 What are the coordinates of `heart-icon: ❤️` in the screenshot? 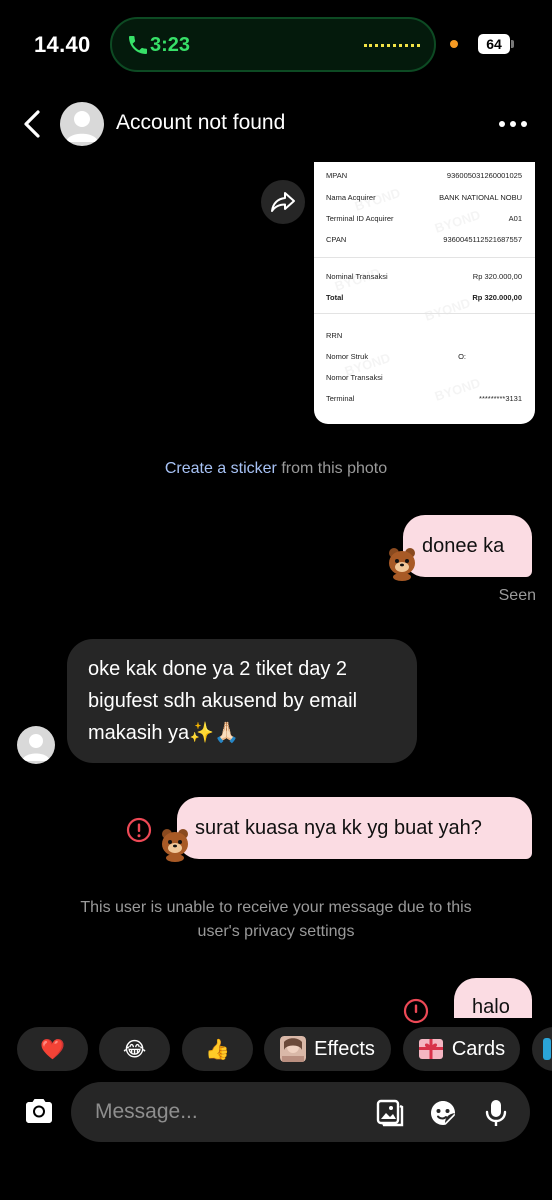 It's located at (52, 1049).